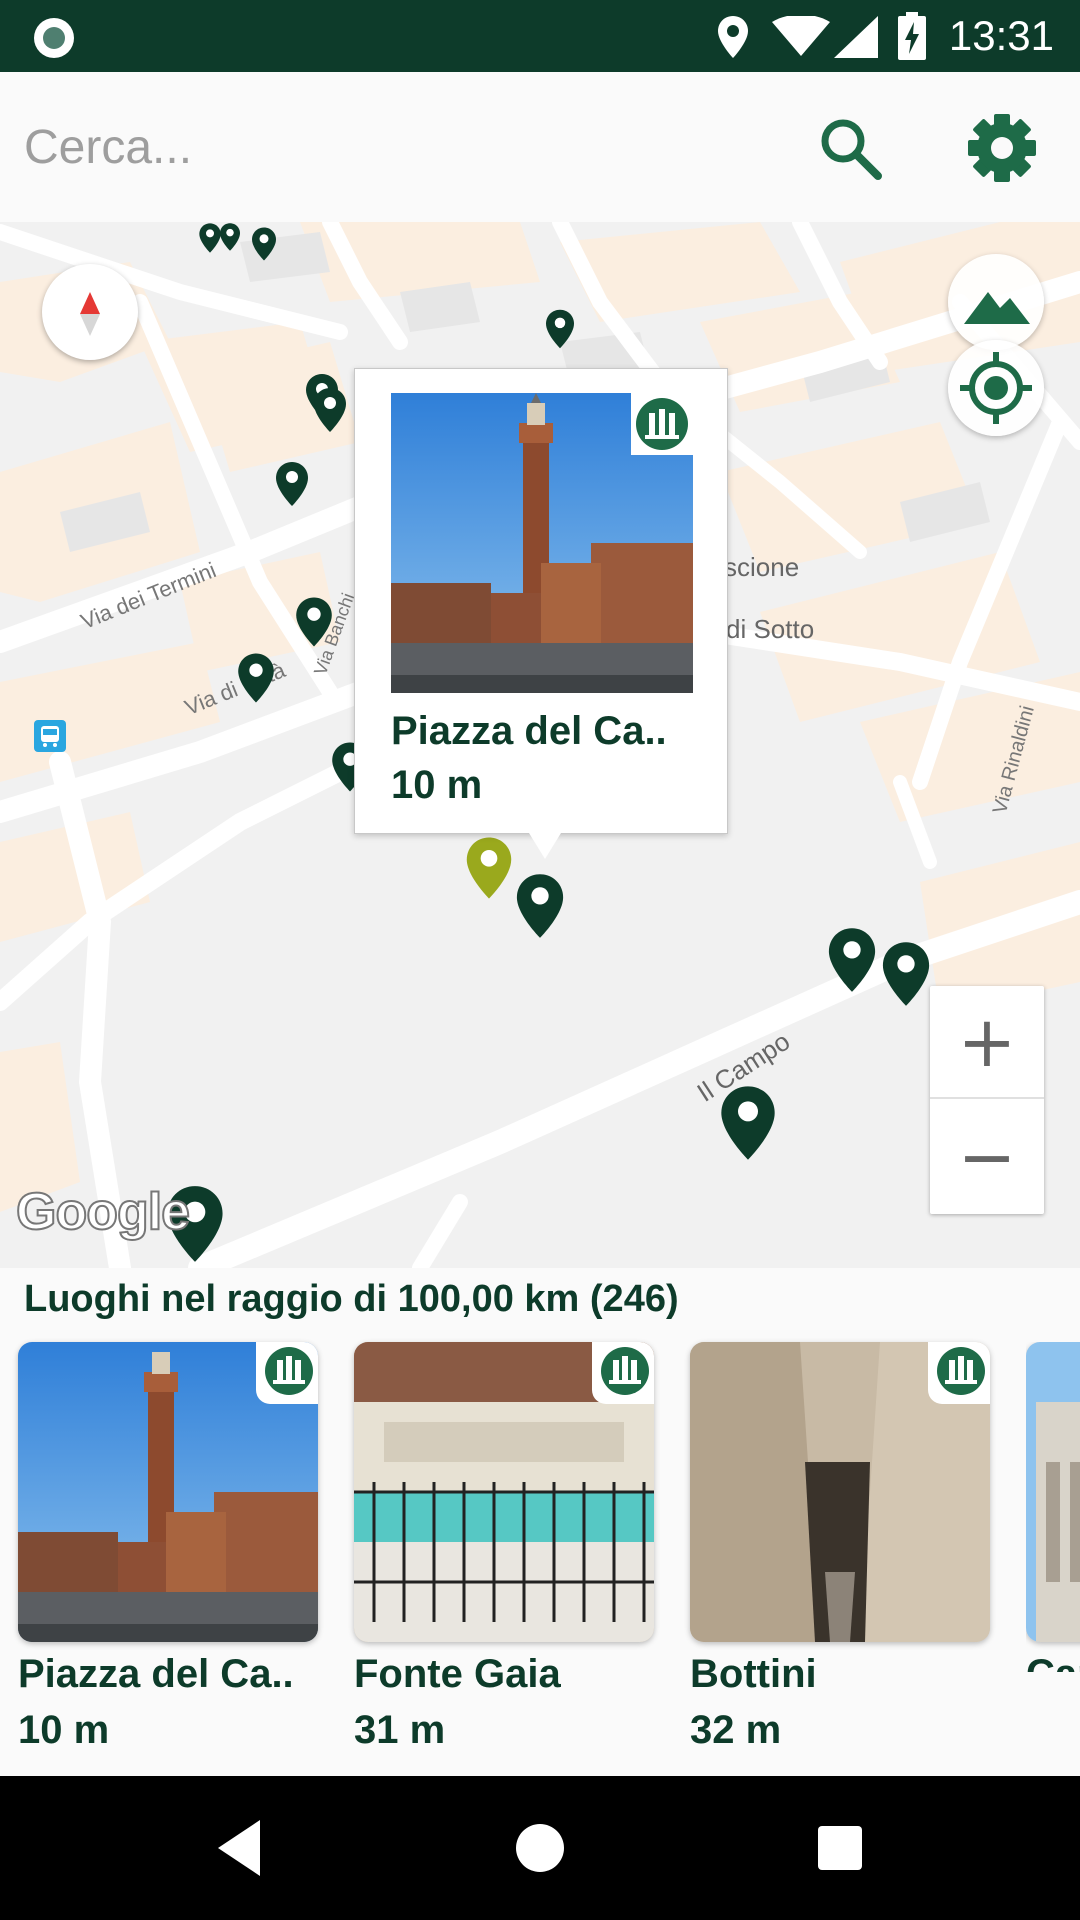  I want to click on settings-button, so click(1002, 148).